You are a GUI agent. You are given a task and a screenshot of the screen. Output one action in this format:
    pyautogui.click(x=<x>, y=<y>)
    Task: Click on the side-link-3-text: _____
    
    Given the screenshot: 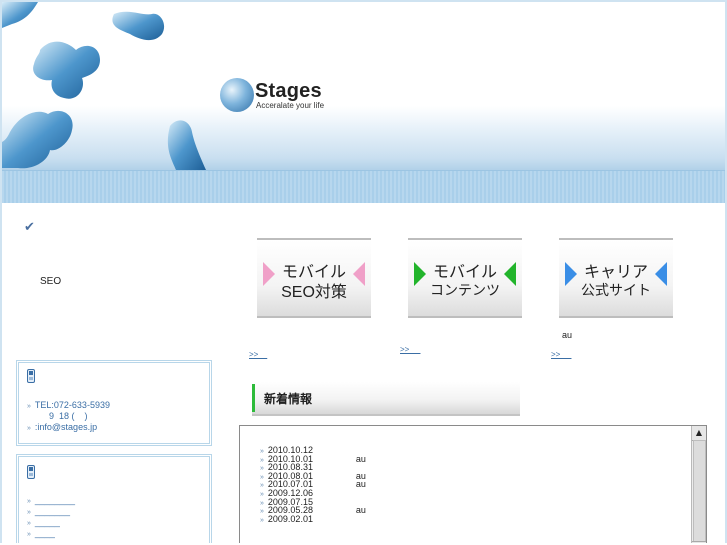 What is the action you would take?
    pyautogui.click(x=47, y=522)
    